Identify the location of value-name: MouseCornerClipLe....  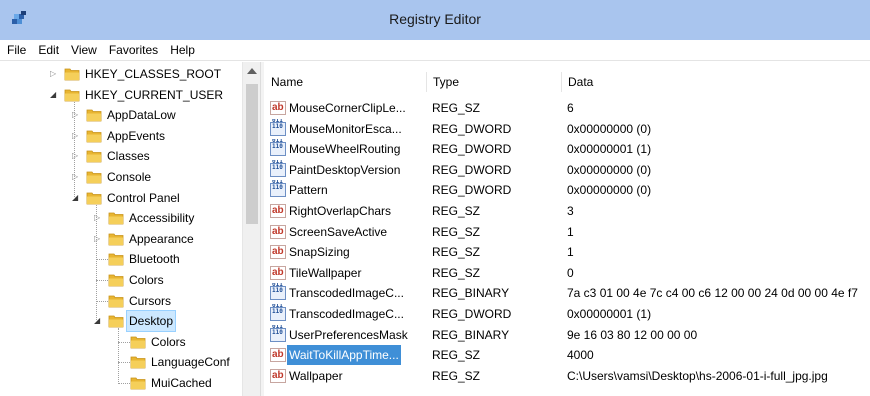
(347, 108).